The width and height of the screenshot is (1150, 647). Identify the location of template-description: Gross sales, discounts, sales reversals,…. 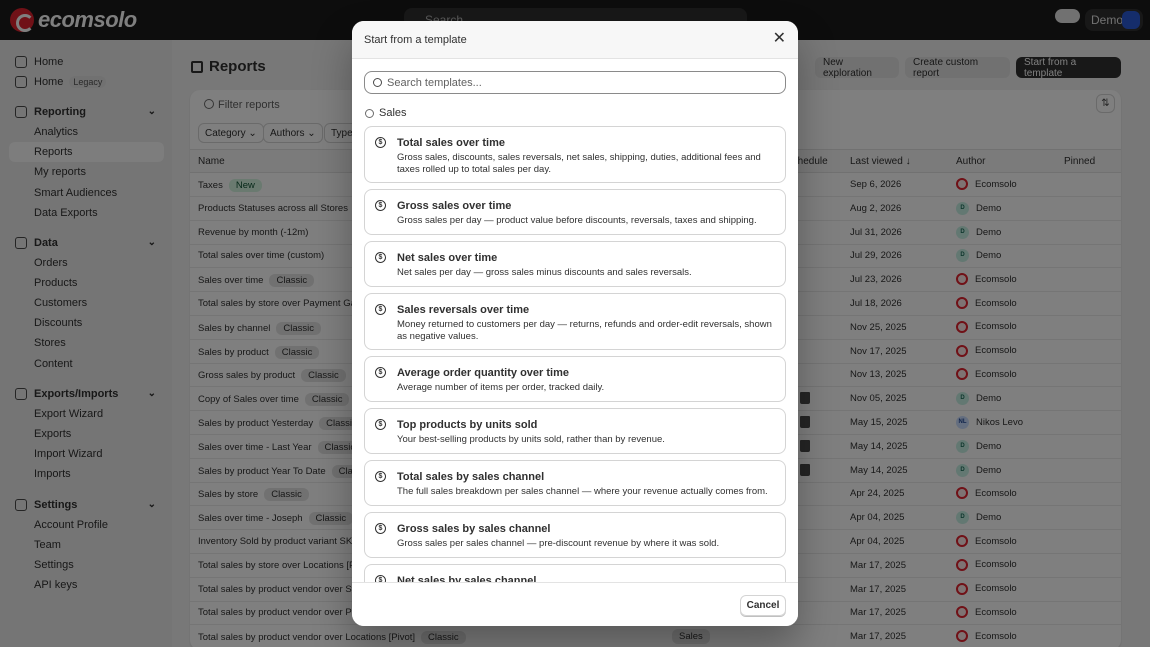
(579, 163).